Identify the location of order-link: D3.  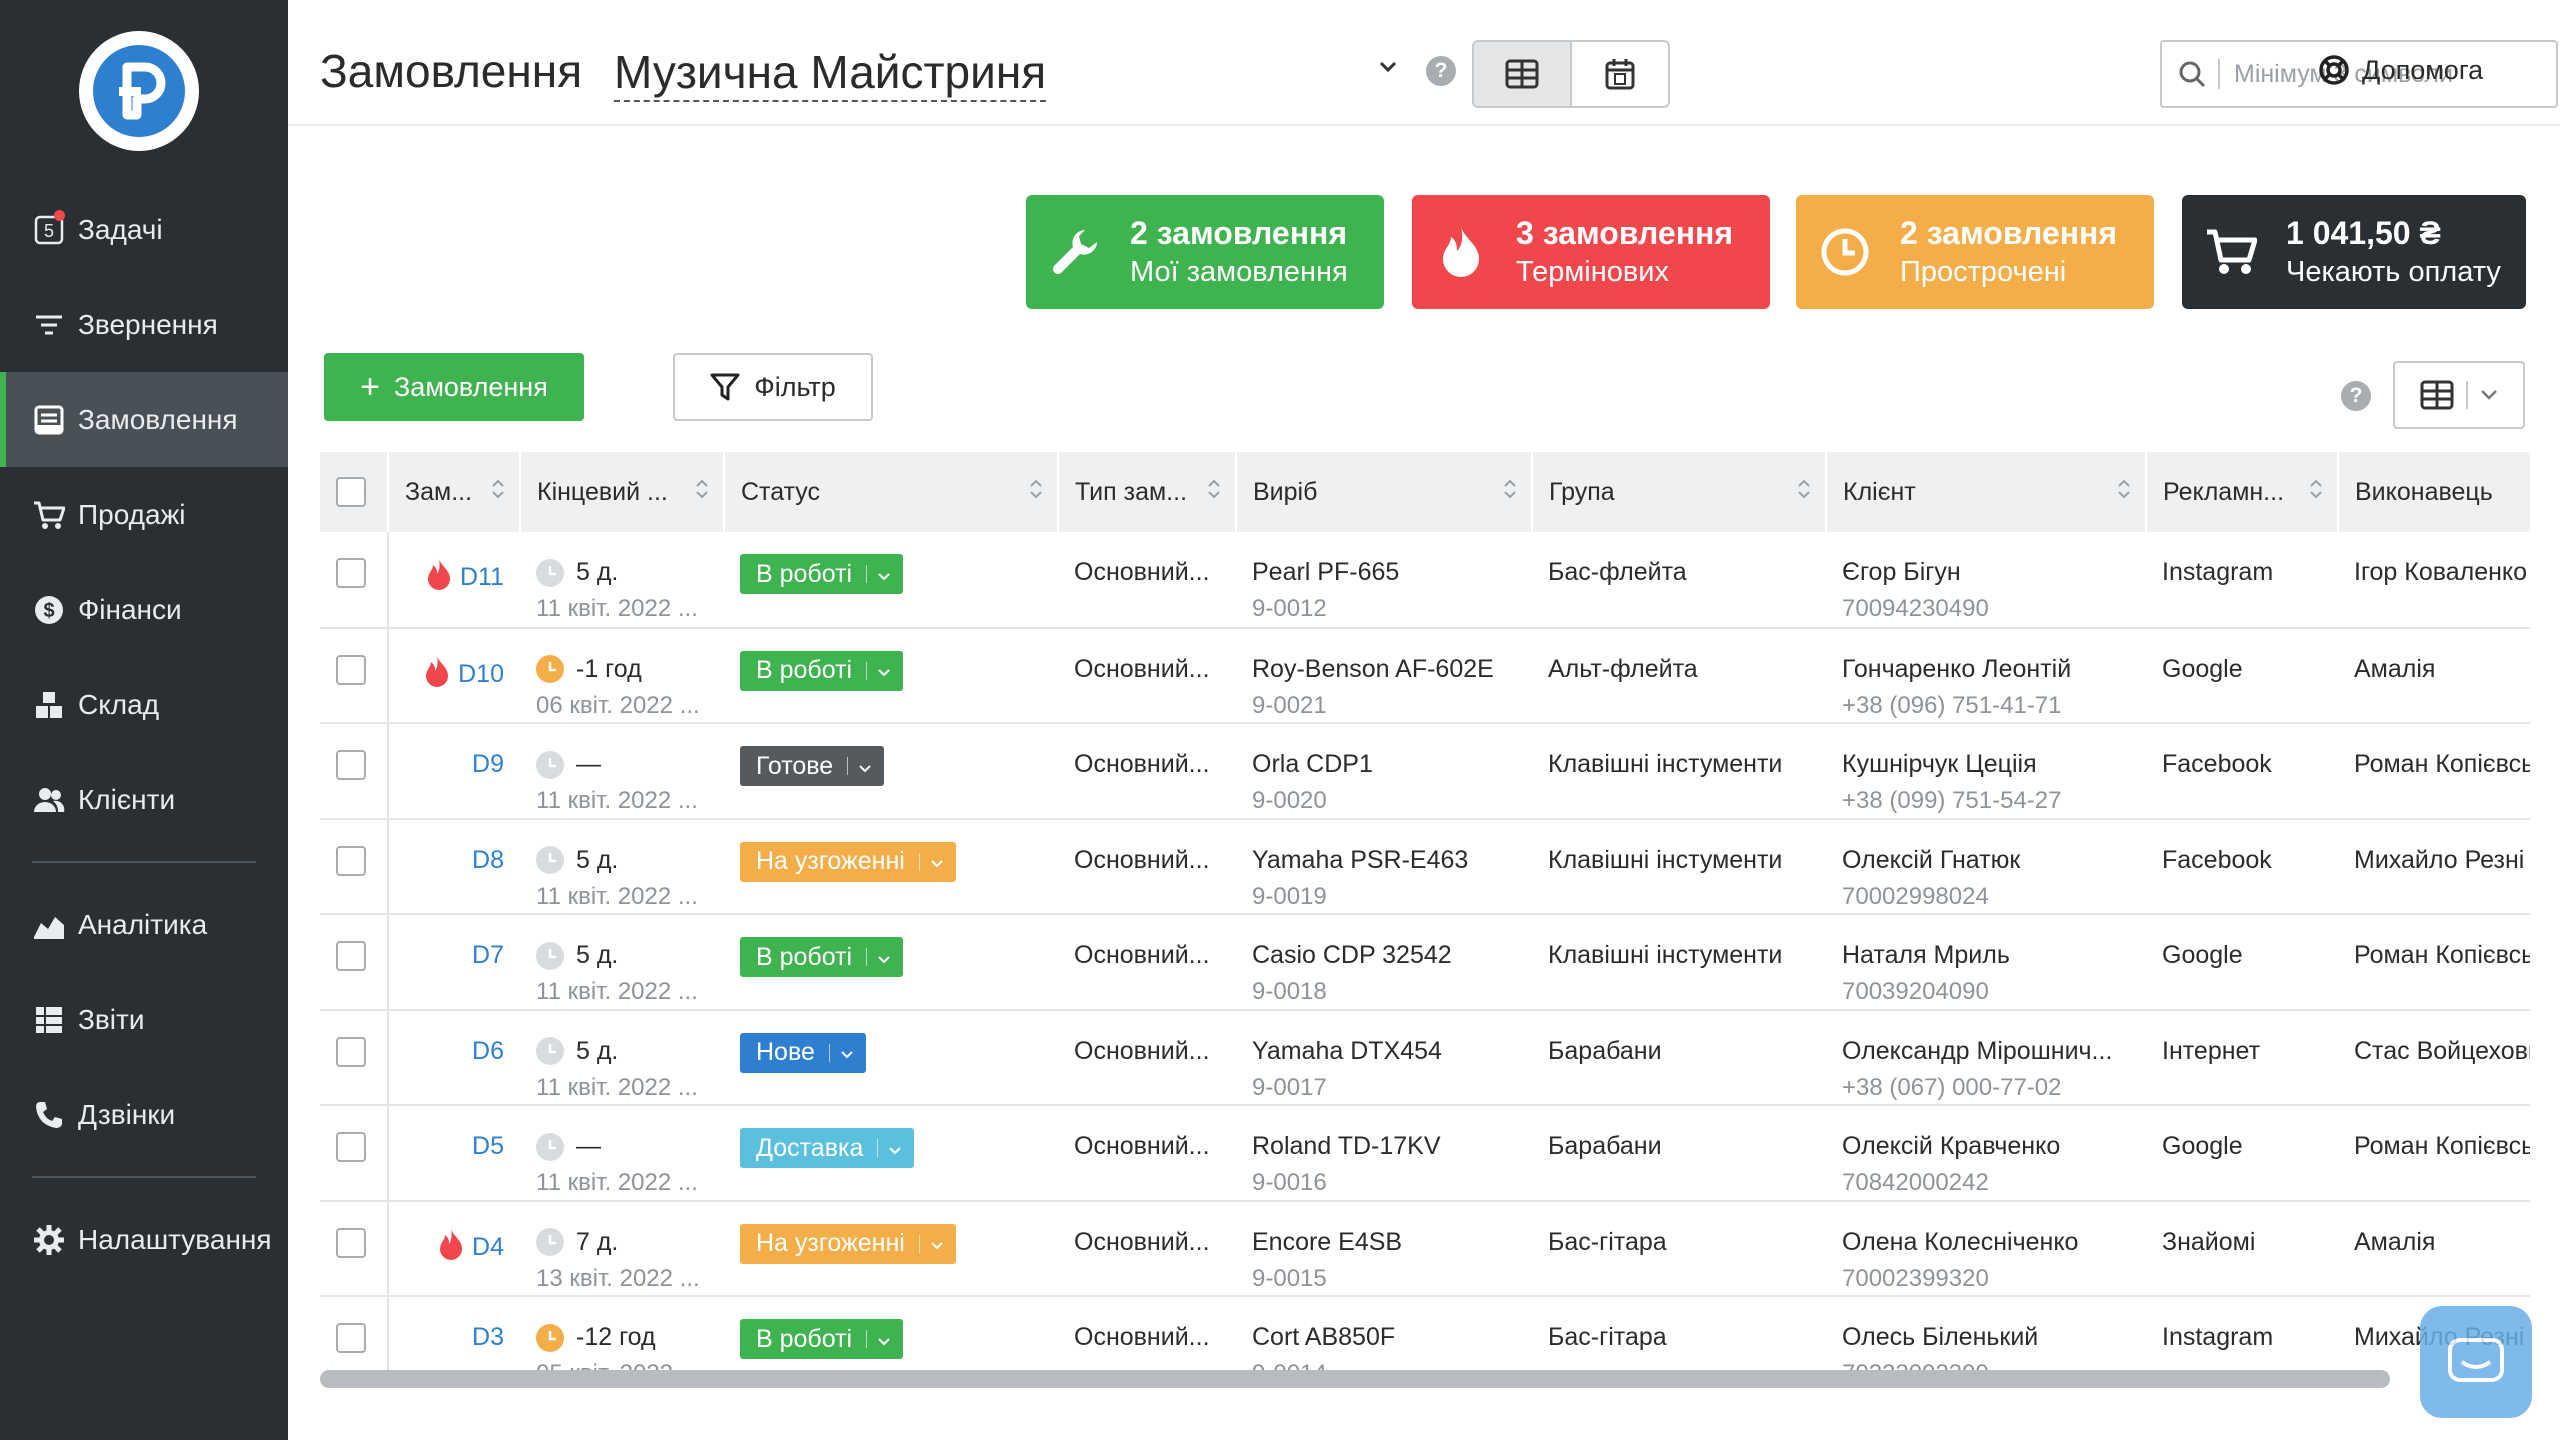
(488, 1337).